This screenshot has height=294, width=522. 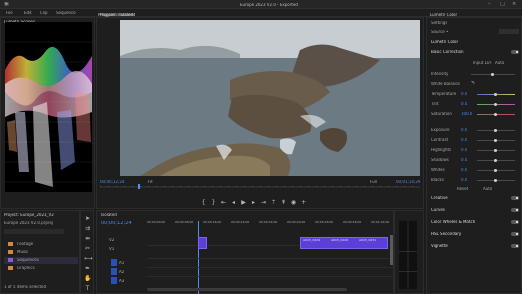 I want to click on razor-tool-icon: ✂, so click(x=87, y=248).